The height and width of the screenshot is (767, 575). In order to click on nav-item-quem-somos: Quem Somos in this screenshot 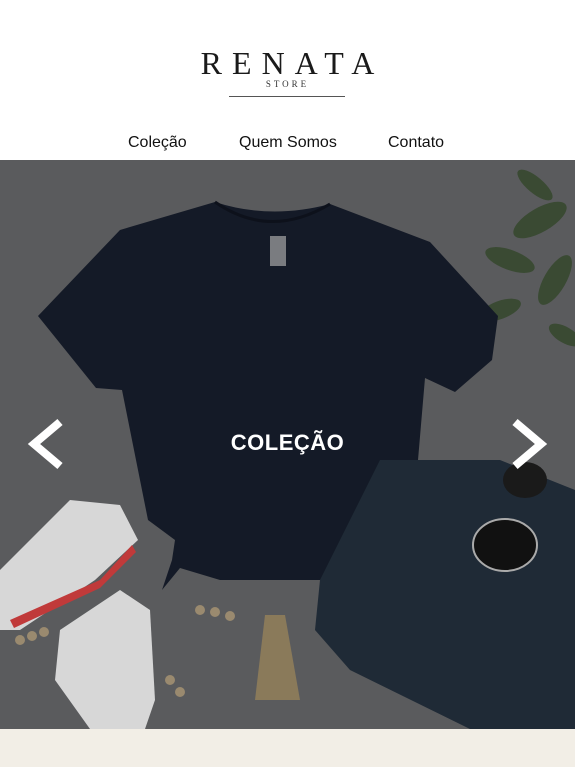, I will do `click(288, 143)`.